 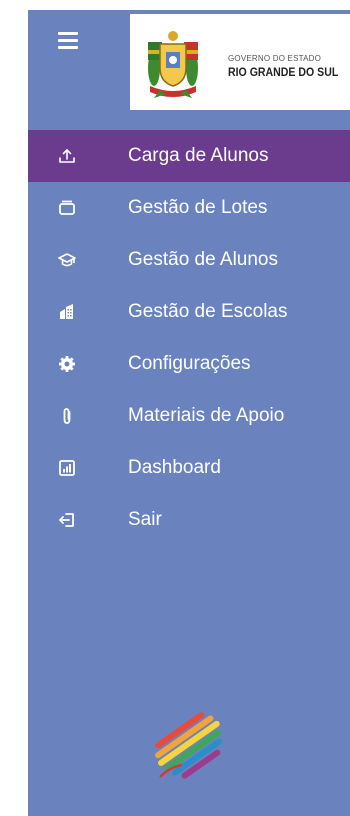 What do you see at coordinates (283, 72) in the screenshot?
I see `logo-line2: RIO GRANDE DO SUL` at bounding box center [283, 72].